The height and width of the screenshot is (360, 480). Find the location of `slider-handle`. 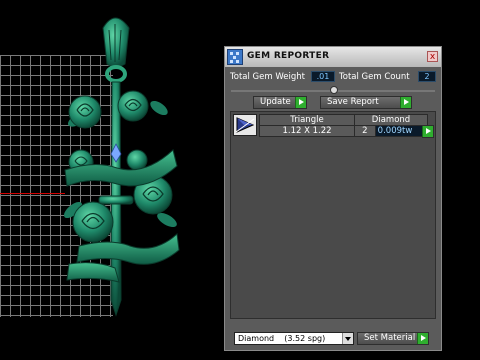

slider-handle is located at coordinates (334, 90).